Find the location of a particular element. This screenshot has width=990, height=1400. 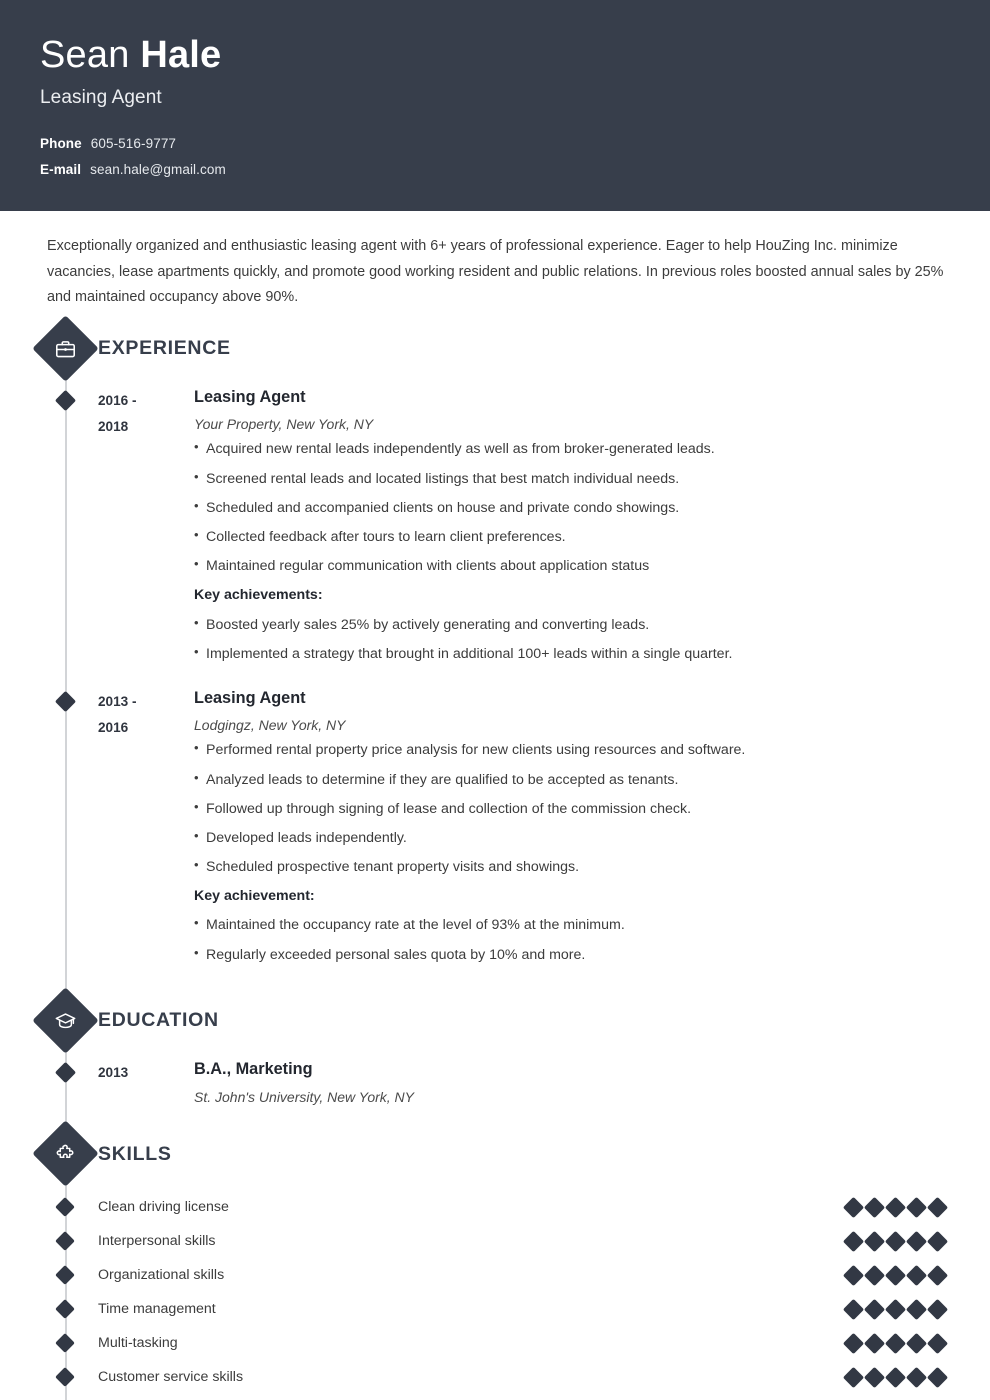

experience-date-line-2: 2018 is located at coordinates (113, 427).